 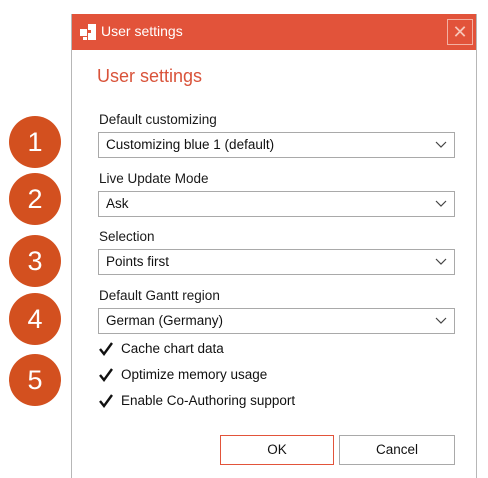 I want to click on cancel-button: Cancel, so click(x=397, y=450).